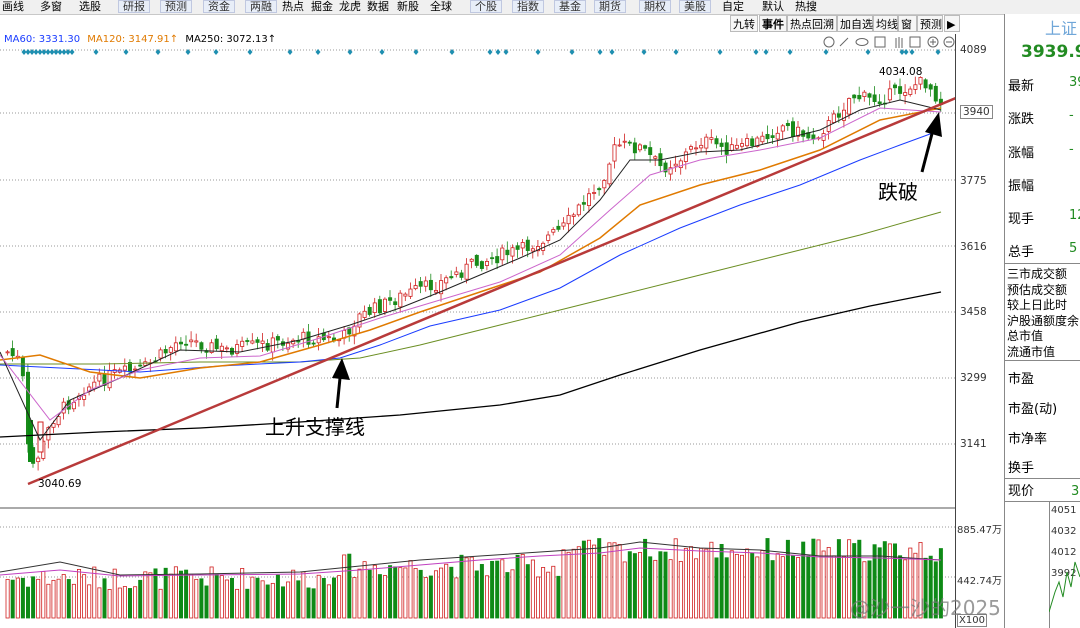  What do you see at coordinates (1025, 336) in the screenshot?
I see `market-stat-label: 总市值` at bounding box center [1025, 336].